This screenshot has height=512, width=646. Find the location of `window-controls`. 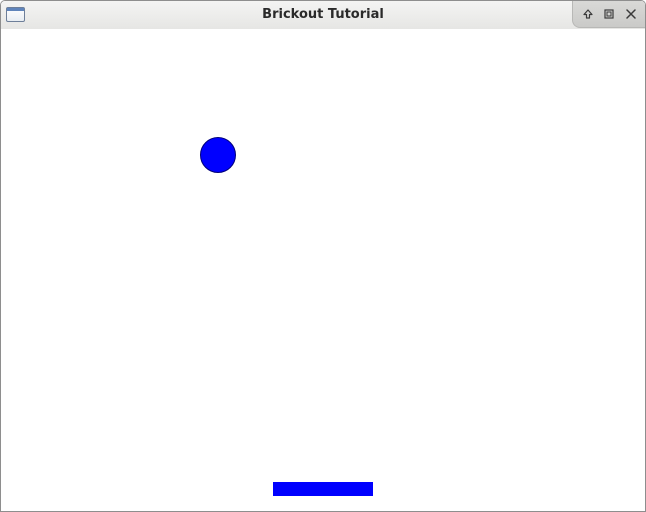

window-controls is located at coordinates (608, 14).